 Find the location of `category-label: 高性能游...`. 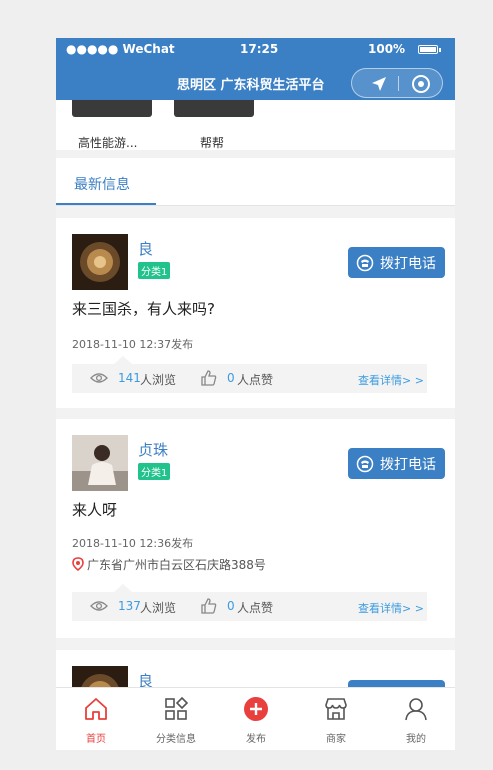

category-label: 高性能游... is located at coordinates (107, 142).